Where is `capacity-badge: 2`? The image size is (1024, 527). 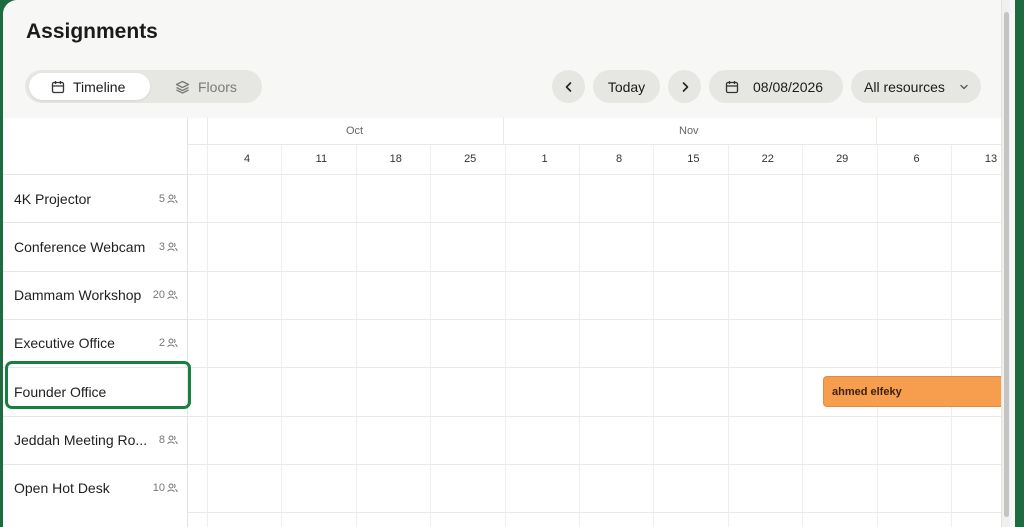
capacity-badge: 2 is located at coordinates (168, 343).